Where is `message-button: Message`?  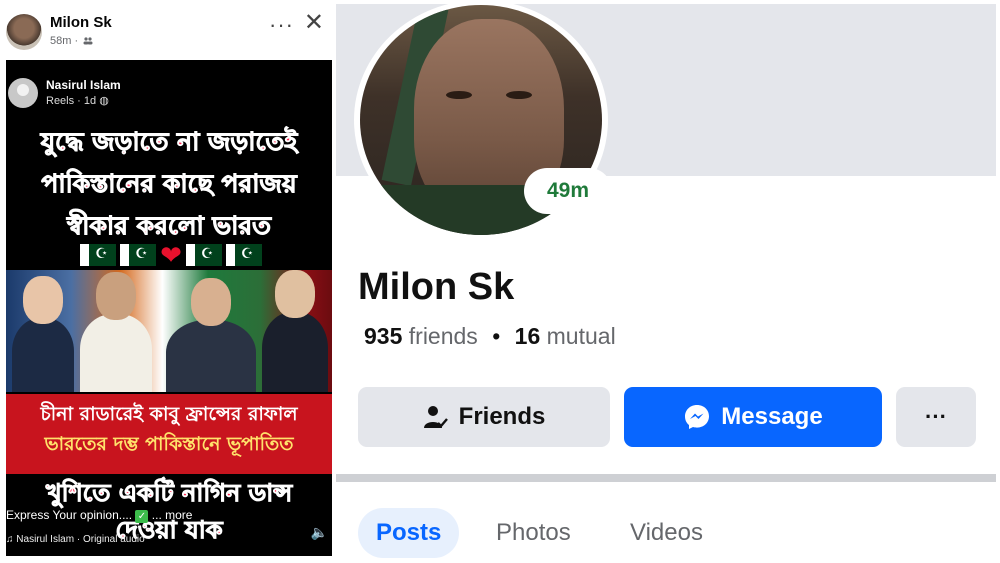 message-button: Message is located at coordinates (753, 417).